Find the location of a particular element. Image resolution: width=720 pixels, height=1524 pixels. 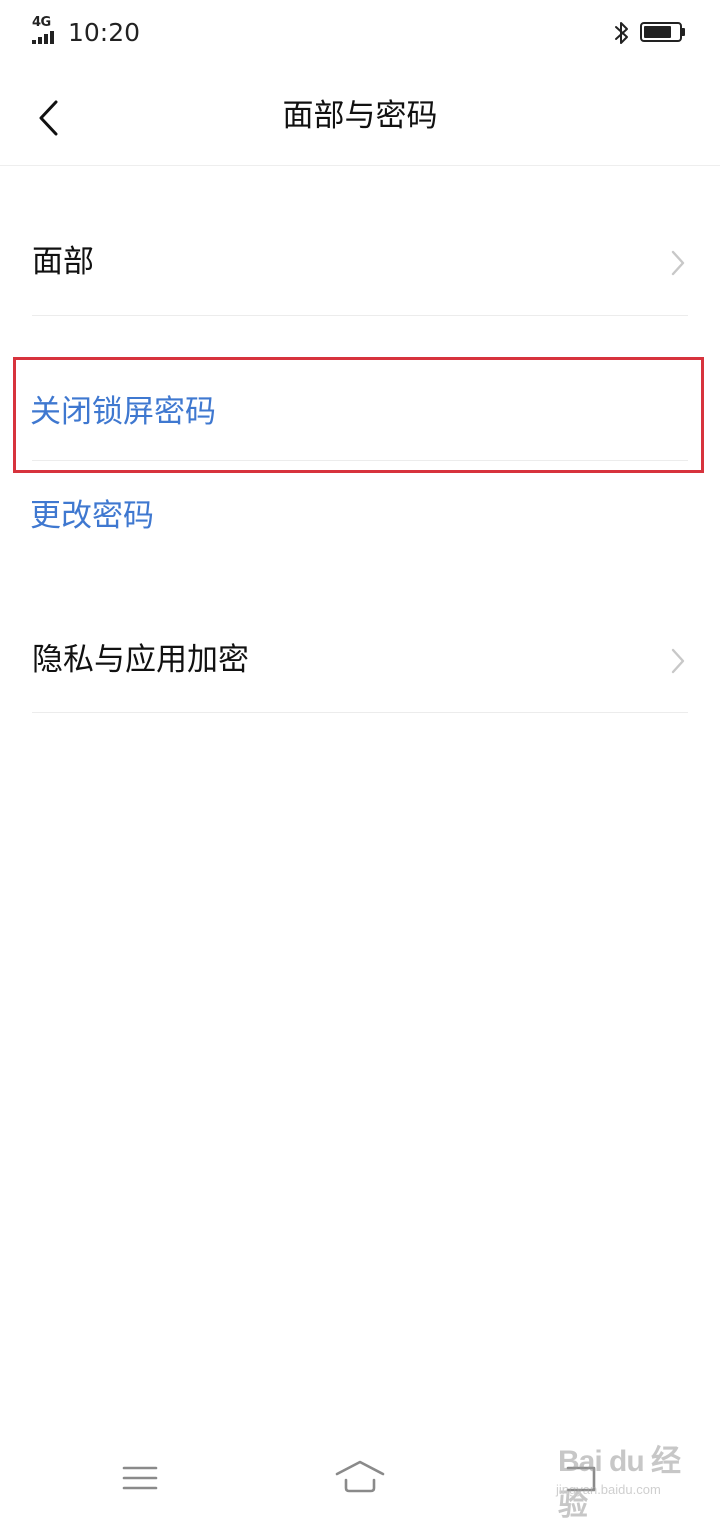

home-icon is located at coordinates (360, 1480).